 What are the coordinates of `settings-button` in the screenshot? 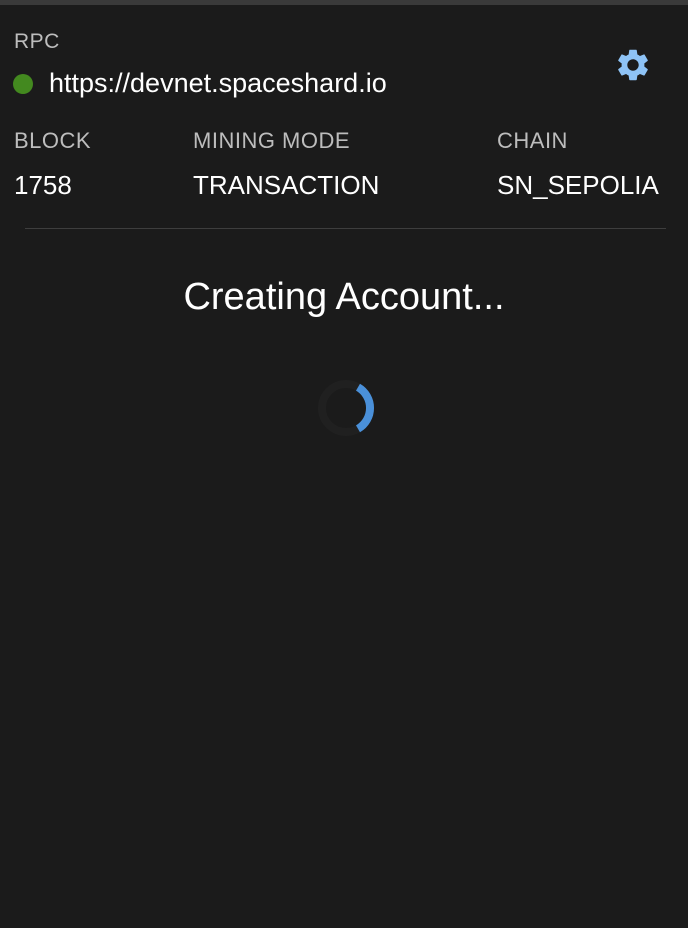 It's located at (633, 65).